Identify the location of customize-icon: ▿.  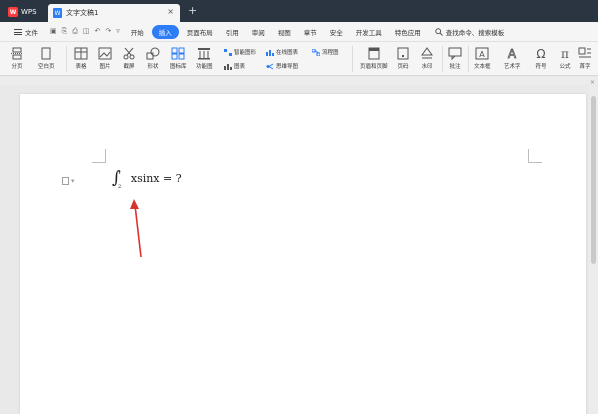
(118, 31).